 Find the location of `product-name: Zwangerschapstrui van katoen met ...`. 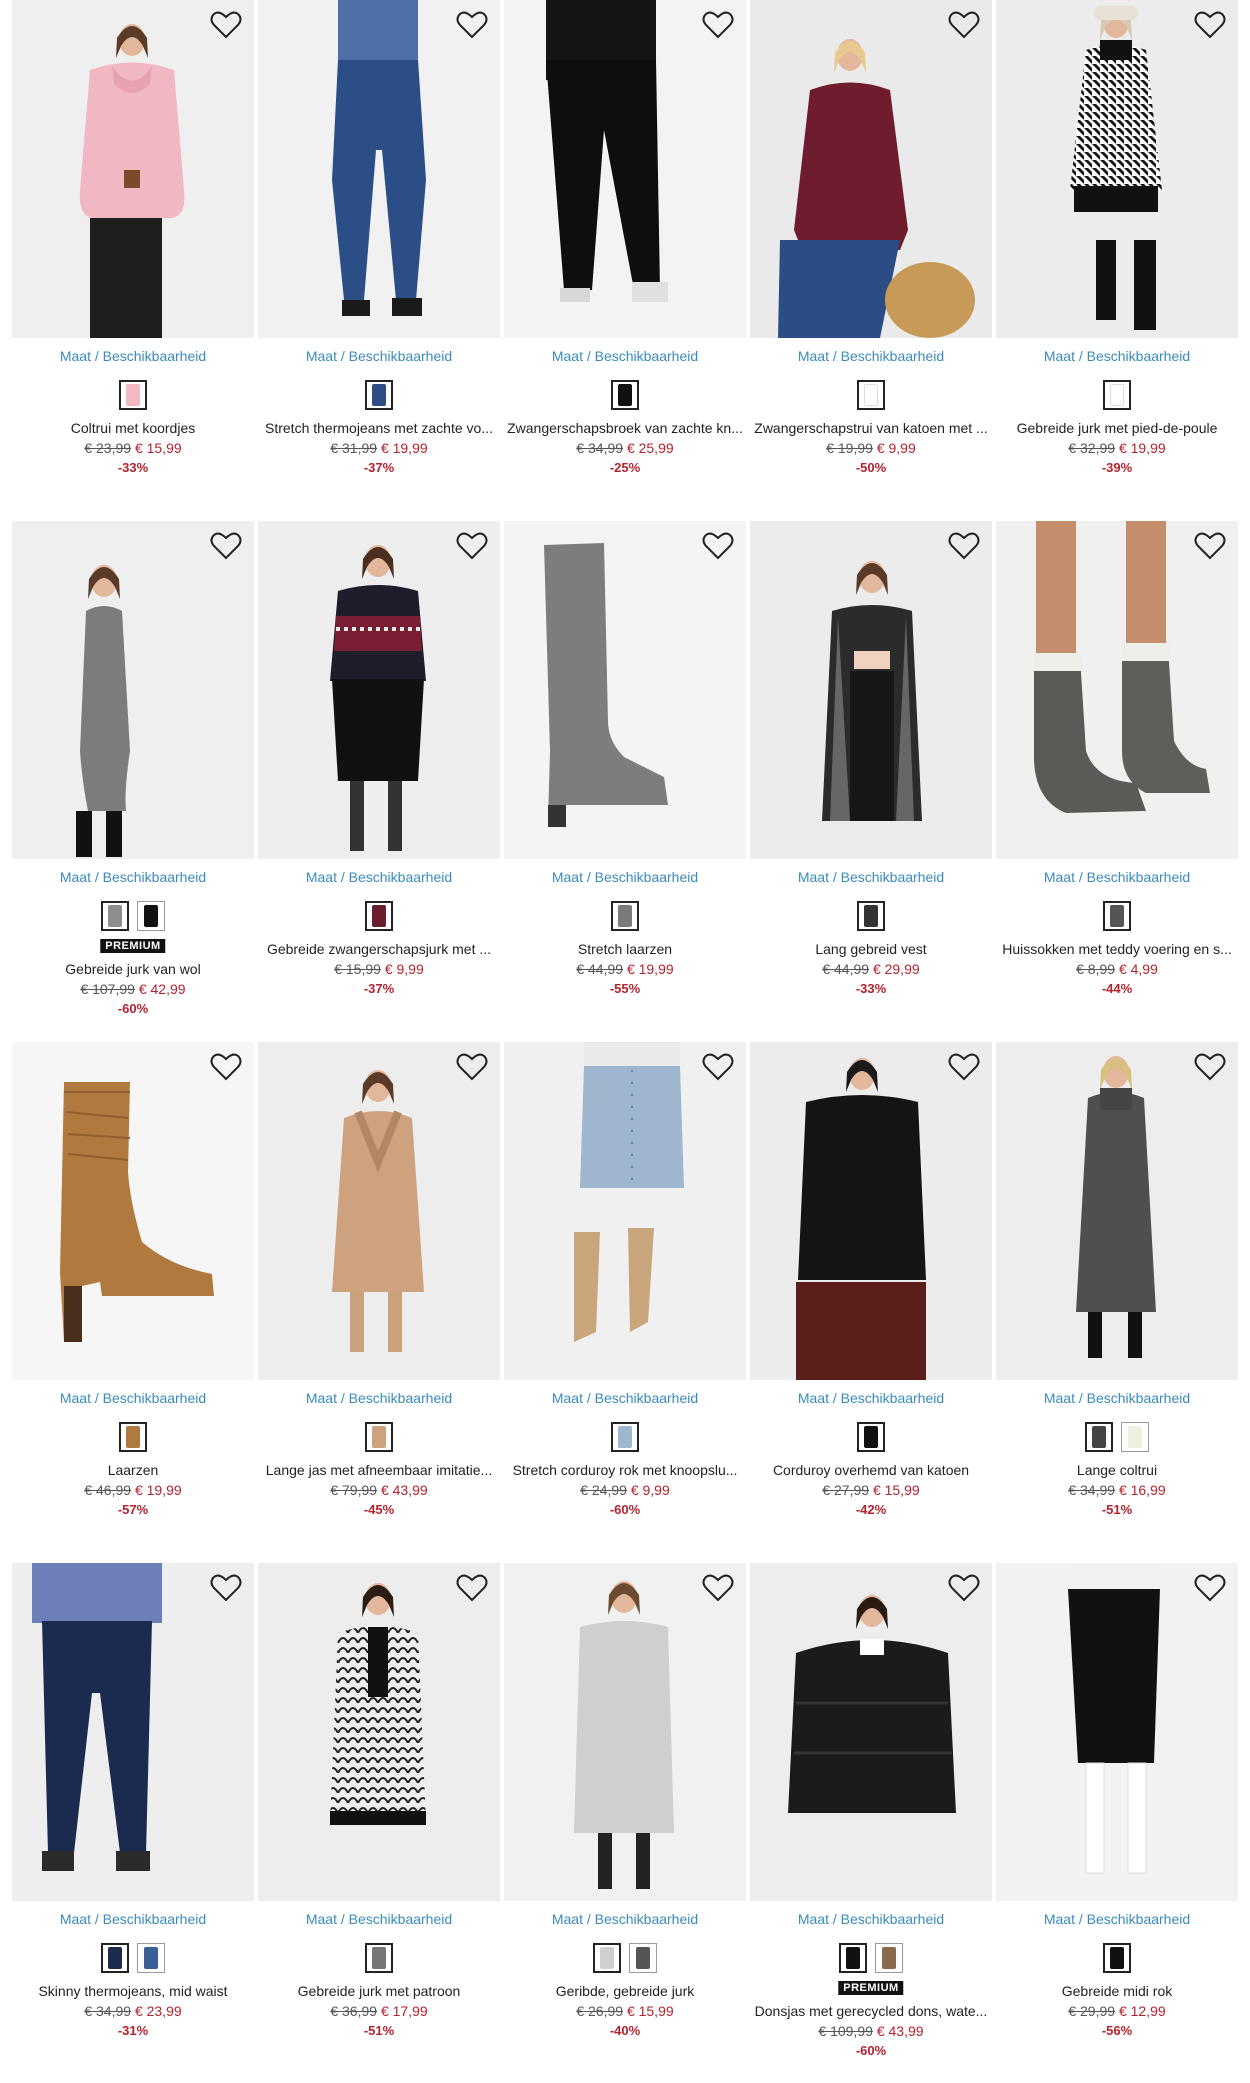

product-name: Zwangerschapstrui van katoen met ... is located at coordinates (871, 428).